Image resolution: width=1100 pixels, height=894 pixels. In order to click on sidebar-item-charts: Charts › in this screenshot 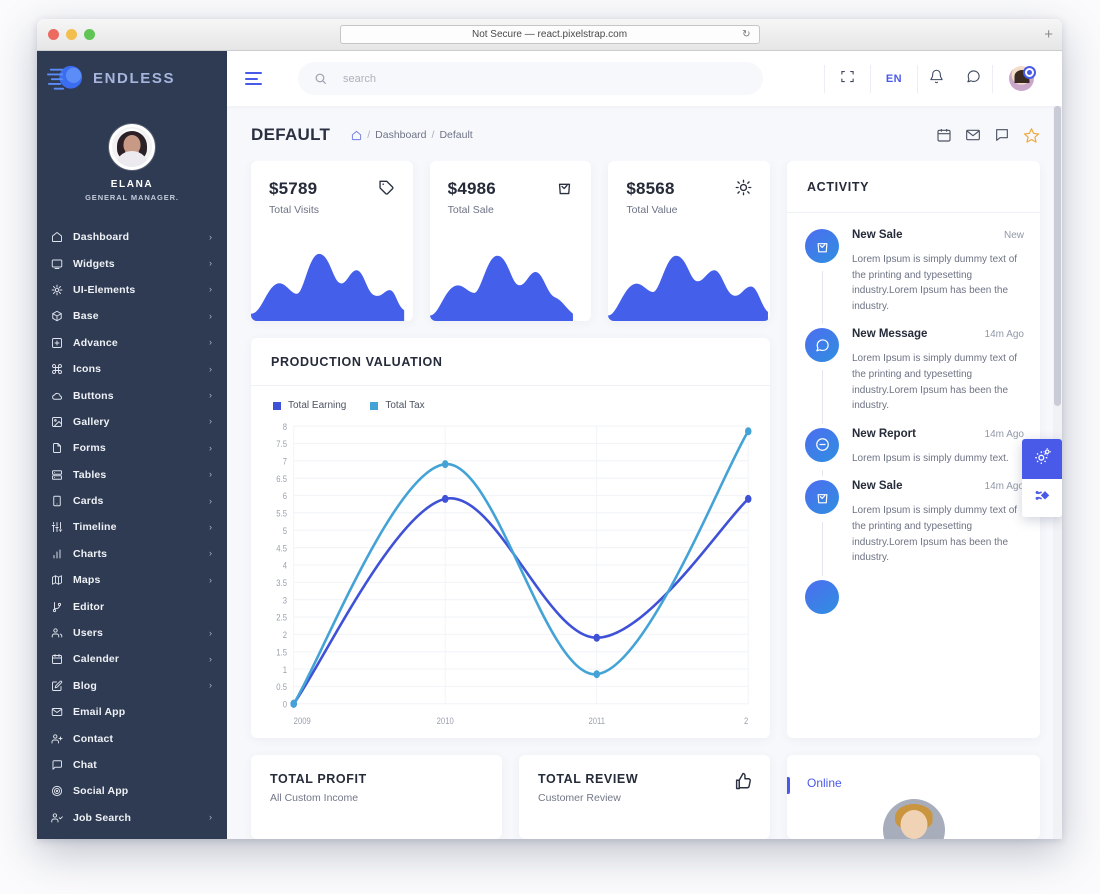, I will do `click(132, 554)`.